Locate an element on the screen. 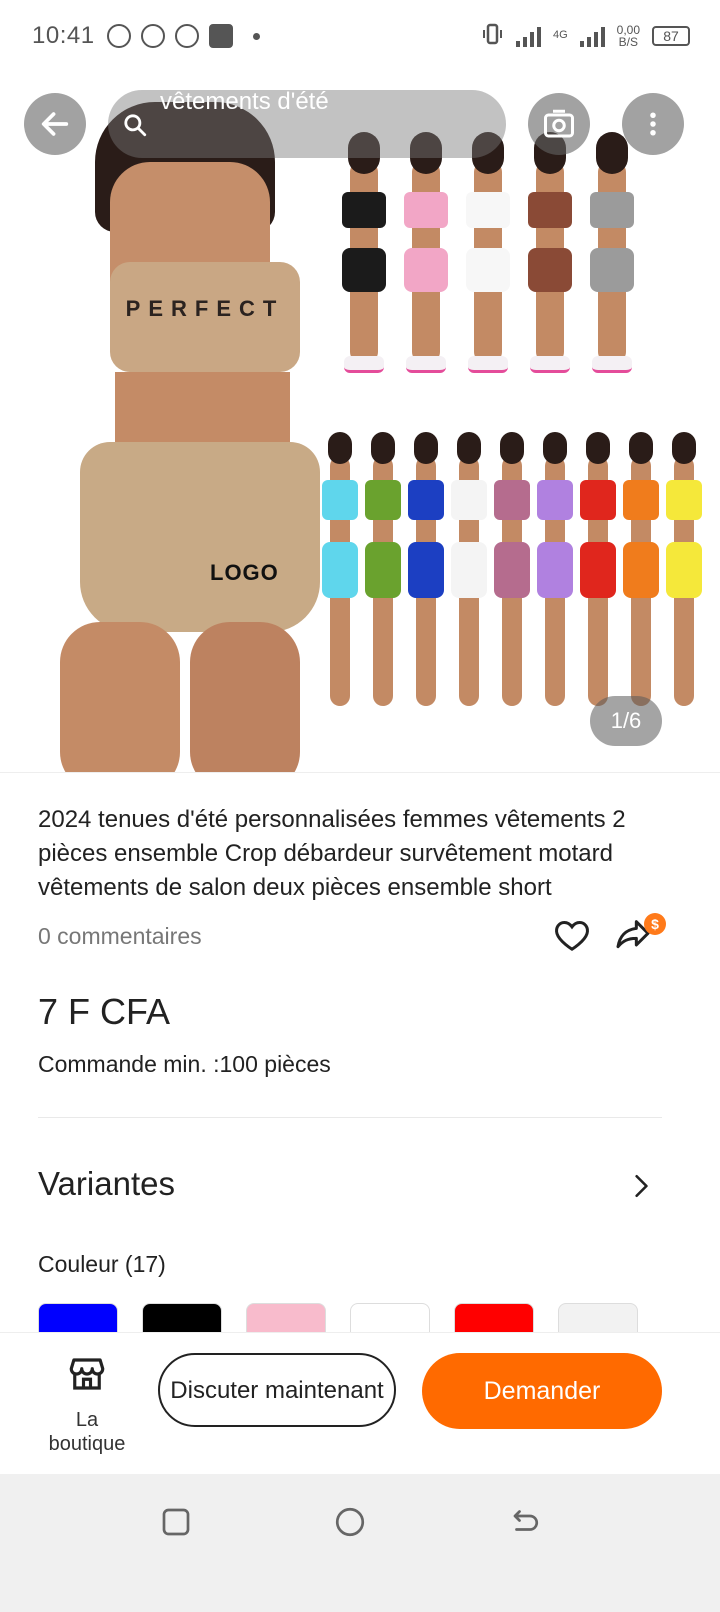 This screenshot has height=1612, width=720. more-vertical-icon is located at coordinates (653, 124).